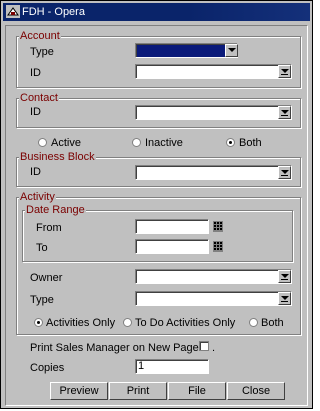 The width and height of the screenshot is (320, 411). I want to click on todo-activities-only-label: To Do Activities Only, so click(185, 323).